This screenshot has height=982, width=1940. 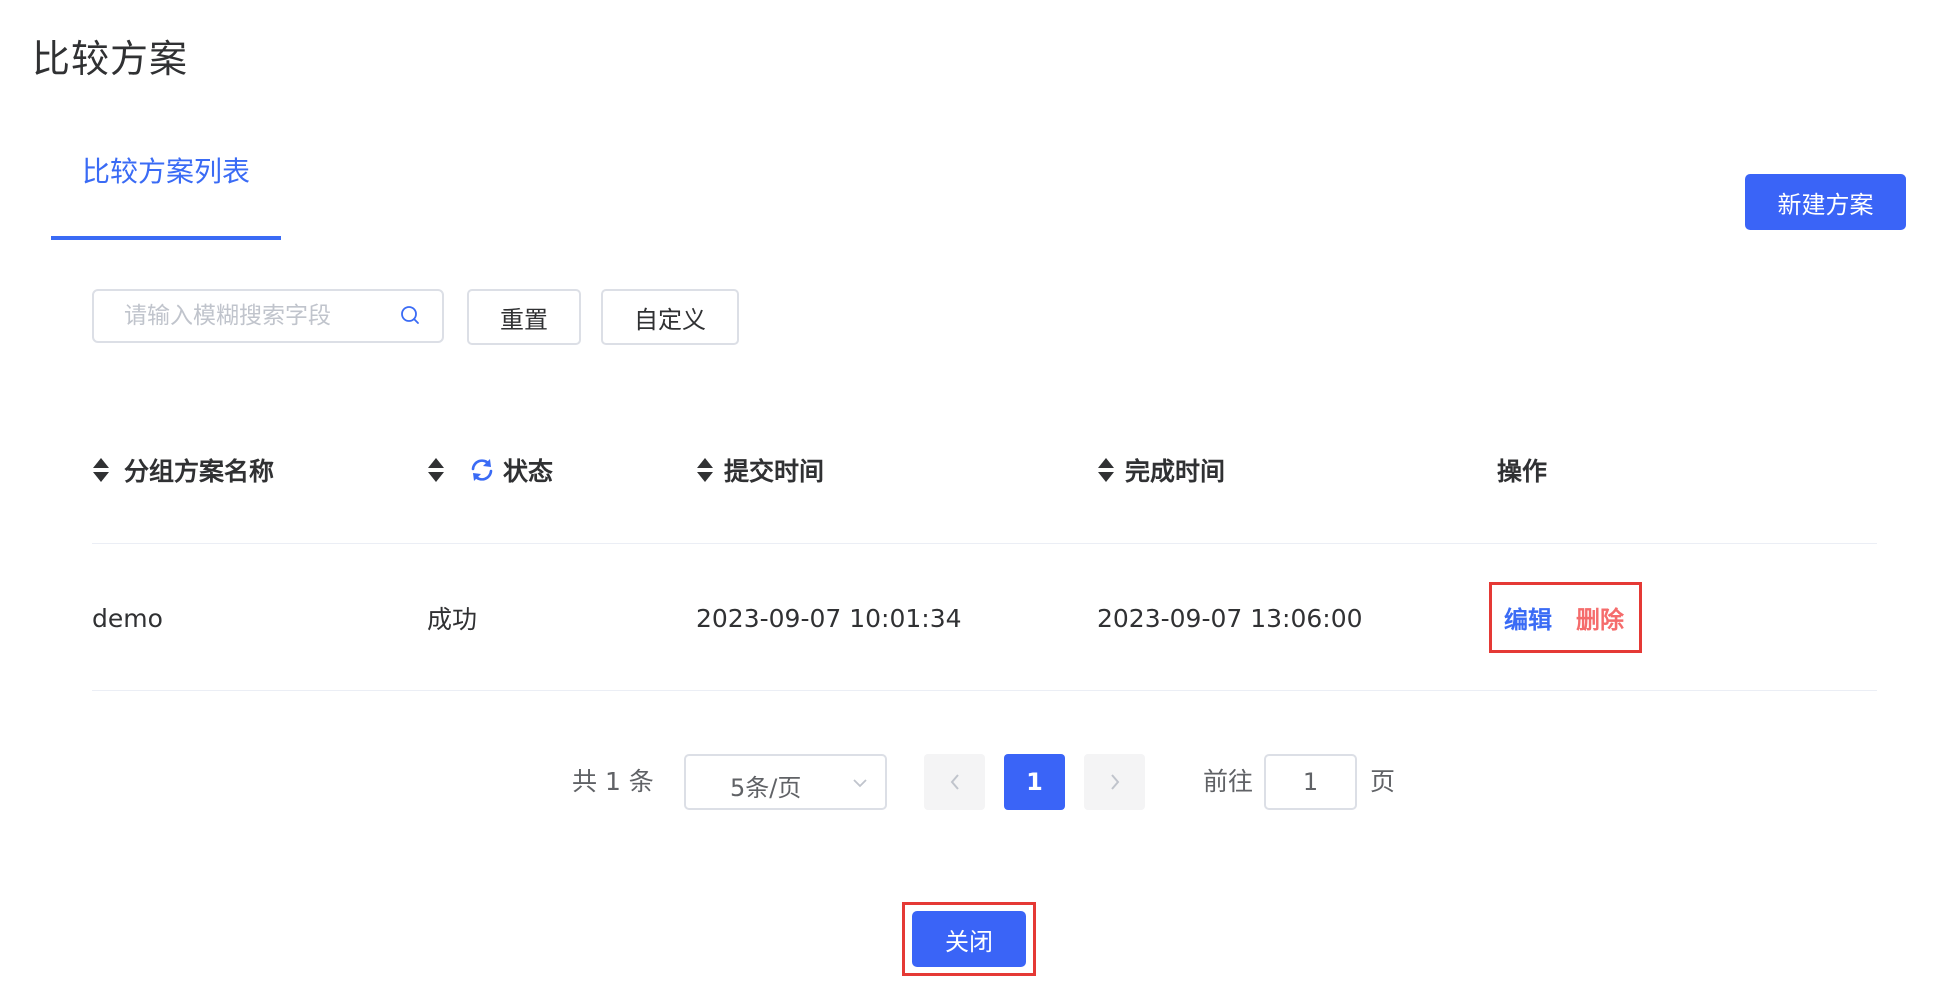 What do you see at coordinates (1230, 618) in the screenshot?
I see `cell-finish-time: 2023-09-07 13:06:00` at bounding box center [1230, 618].